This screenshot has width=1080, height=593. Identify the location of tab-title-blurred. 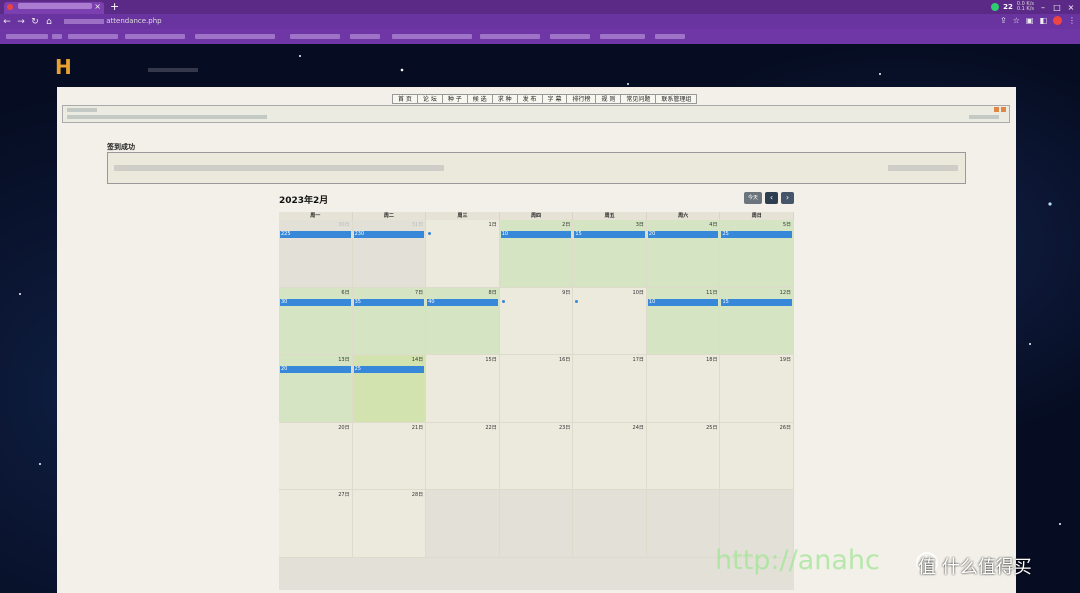
(55, 6).